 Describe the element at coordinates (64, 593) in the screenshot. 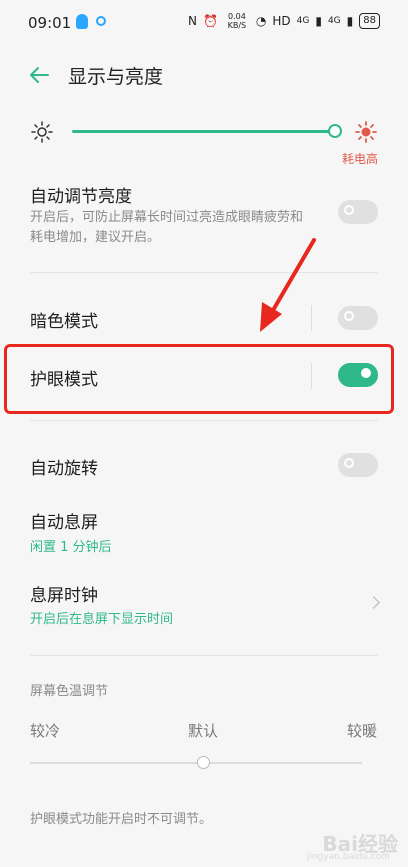

I see `screen-off-clock-title: 息屏时钟` at that location.